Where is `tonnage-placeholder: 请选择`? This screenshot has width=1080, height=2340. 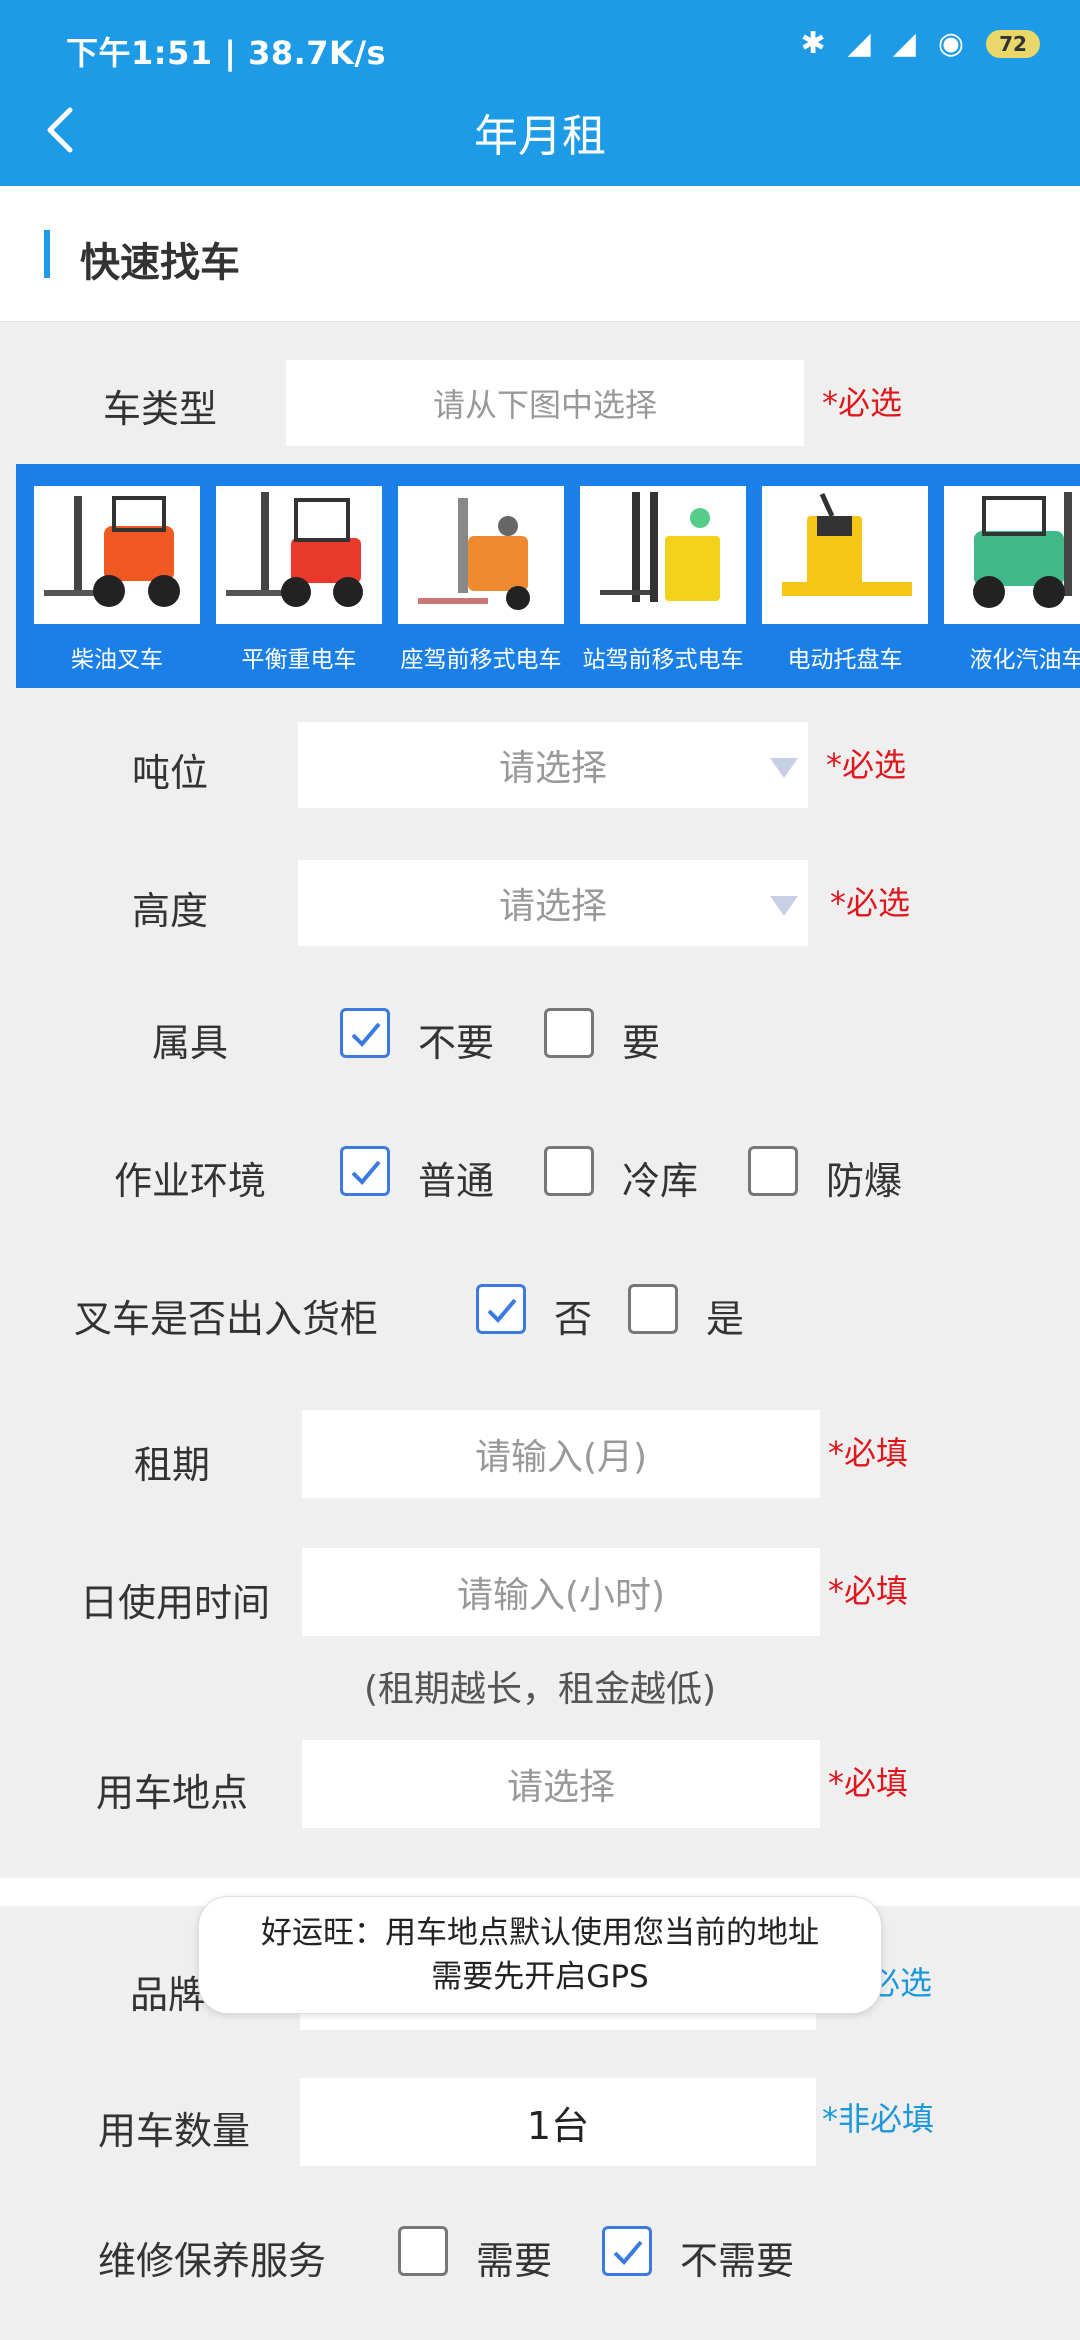
tonnage-placeholder: 请选择 is located at coordinates (552, 768).